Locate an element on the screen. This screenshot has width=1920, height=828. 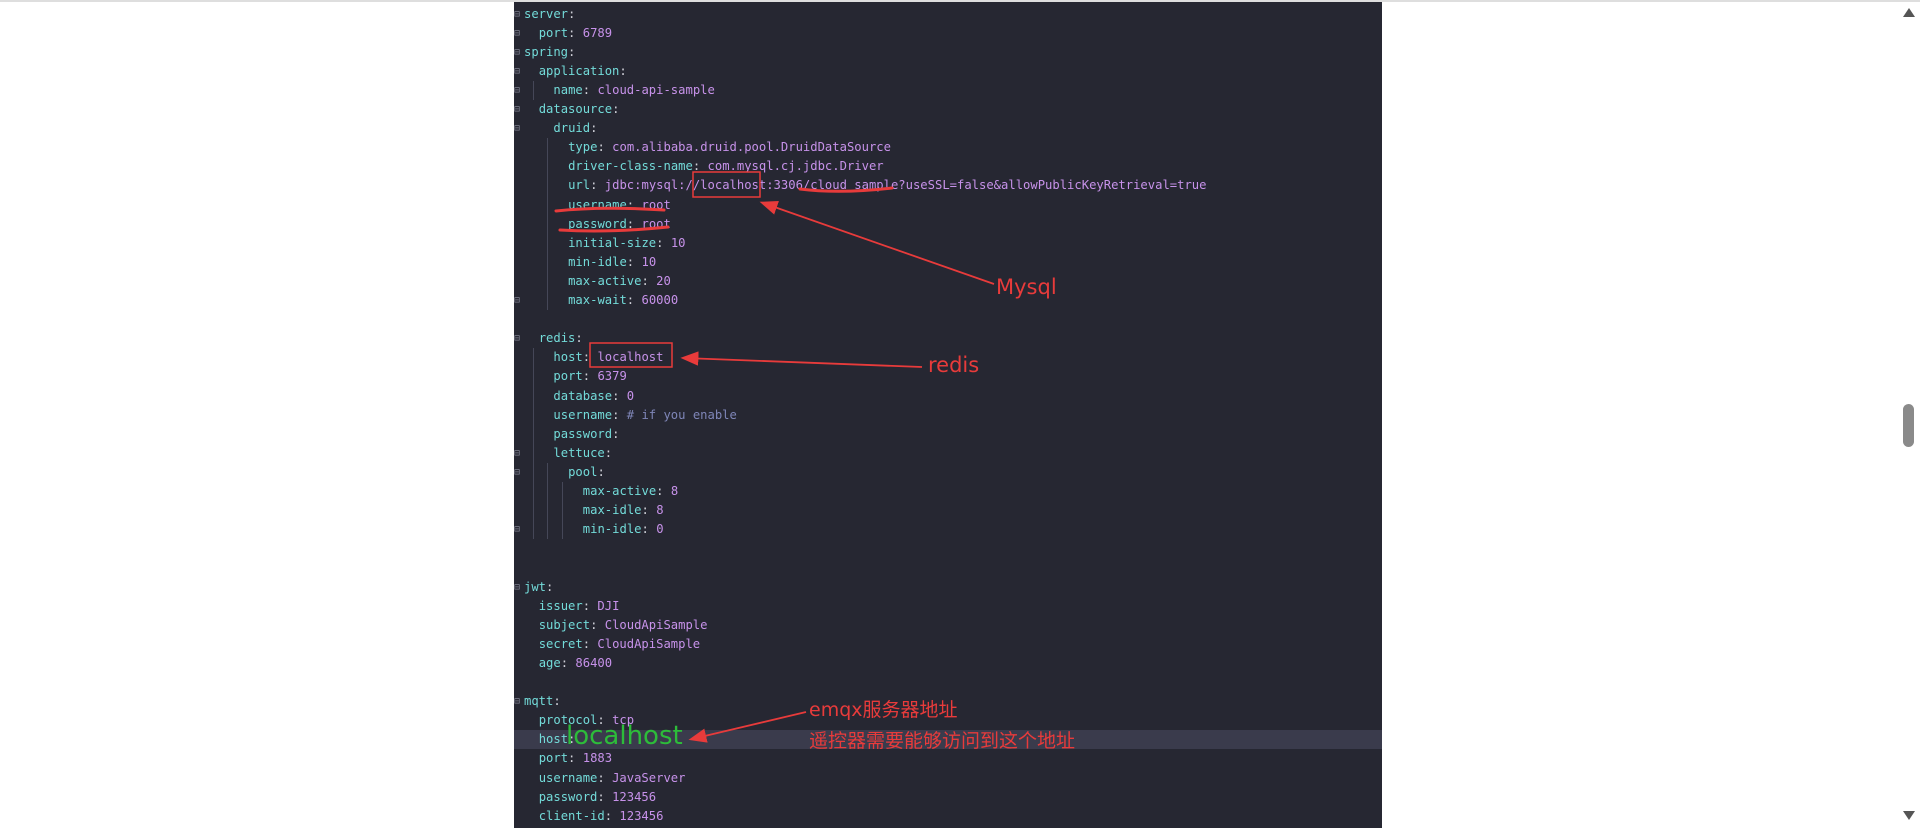
redis-host-box is located at coordinates (631, 355).